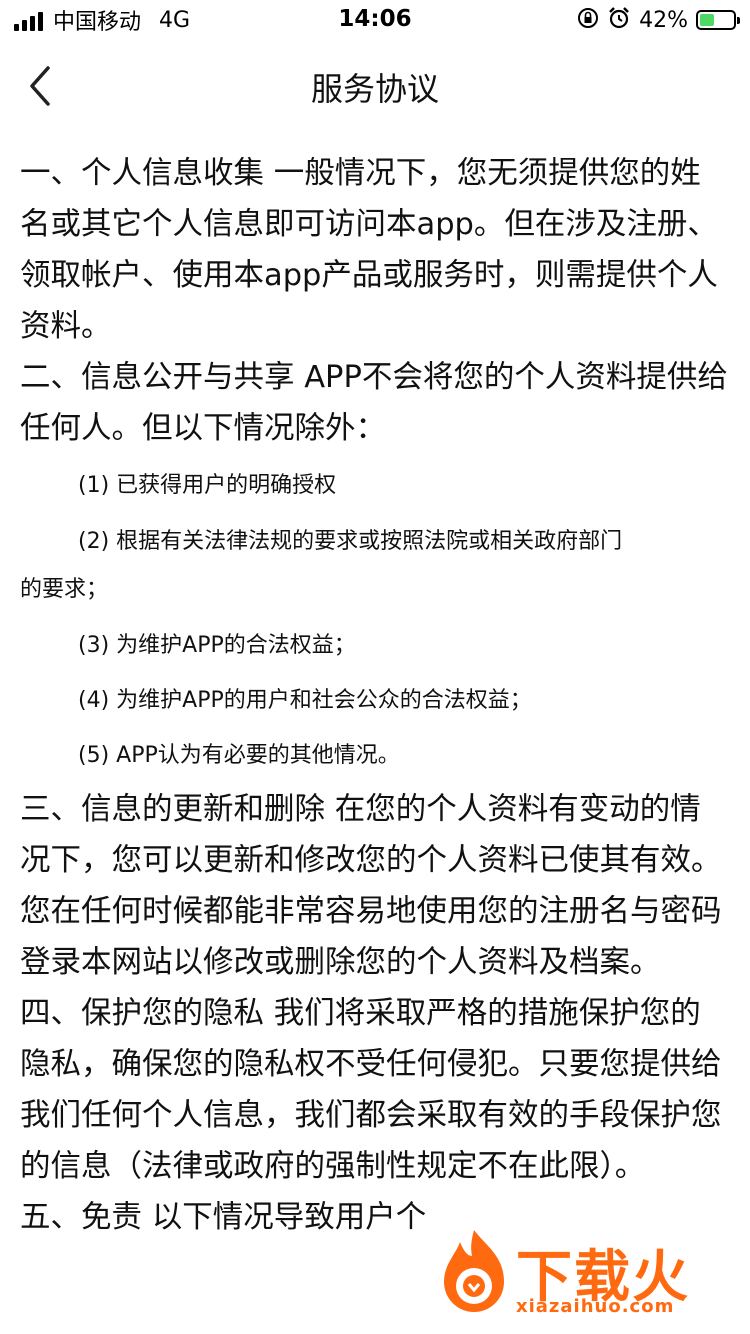 The height and width of the screenshot is (1334, 750). I want to click on battery-icon, so click(718, 20).